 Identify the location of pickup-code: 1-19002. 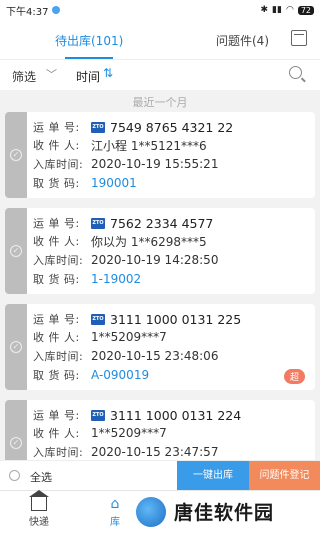
(116, 279).